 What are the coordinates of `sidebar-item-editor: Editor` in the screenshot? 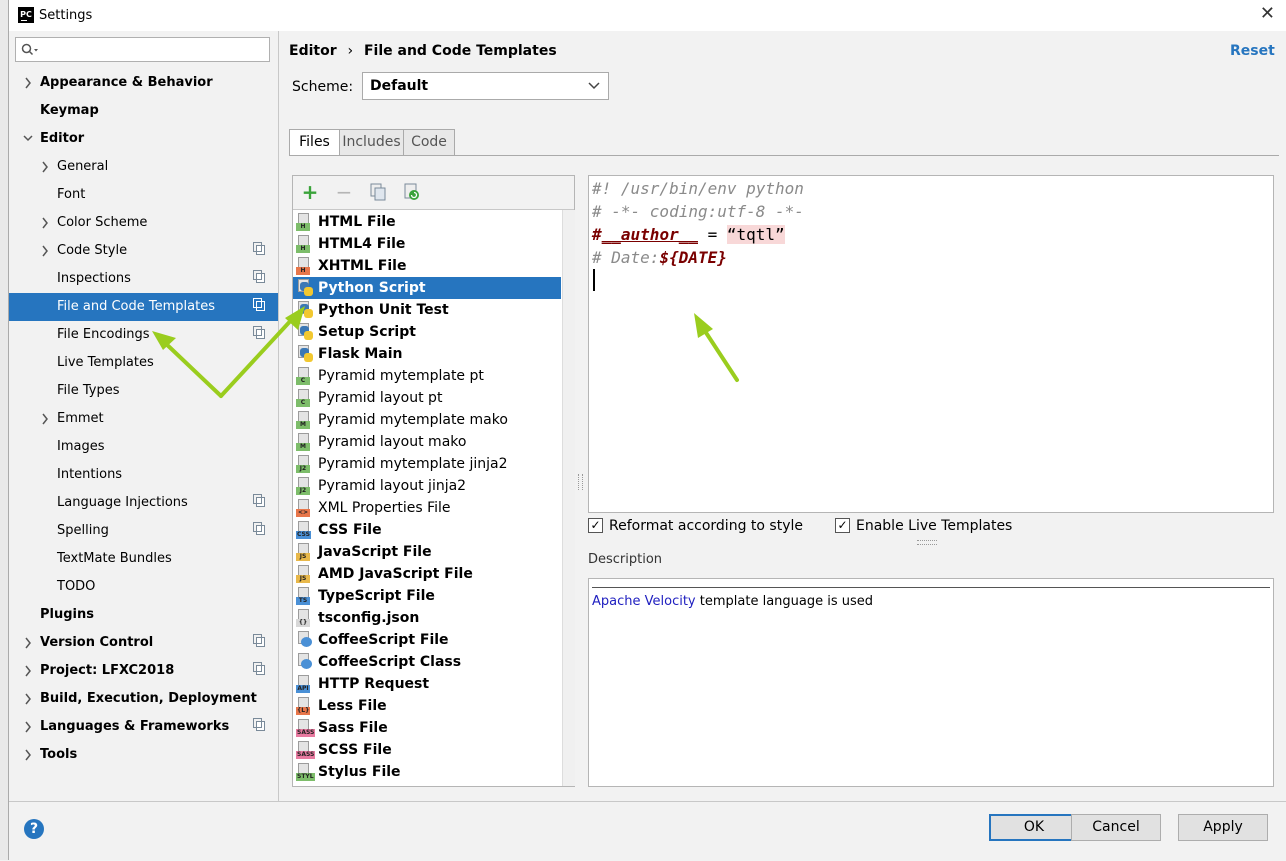 It's located at (143, 139).